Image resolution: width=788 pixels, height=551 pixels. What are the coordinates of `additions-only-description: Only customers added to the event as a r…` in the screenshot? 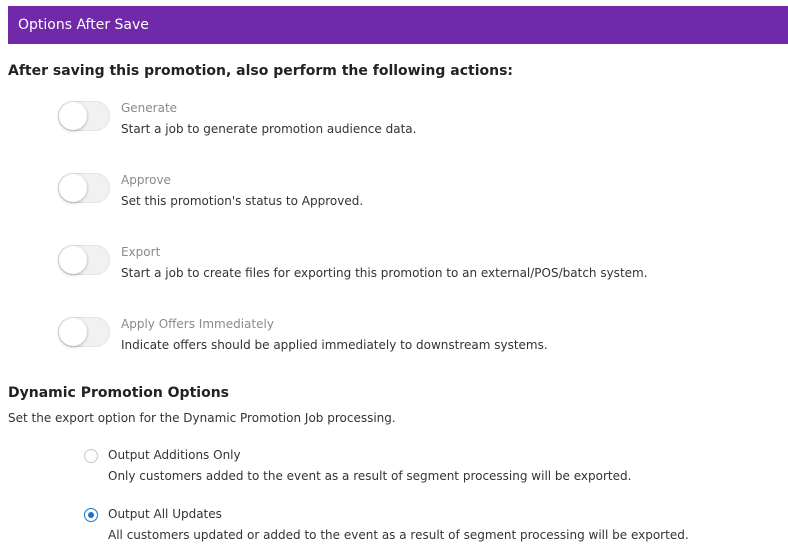 It's located at (370, 476).